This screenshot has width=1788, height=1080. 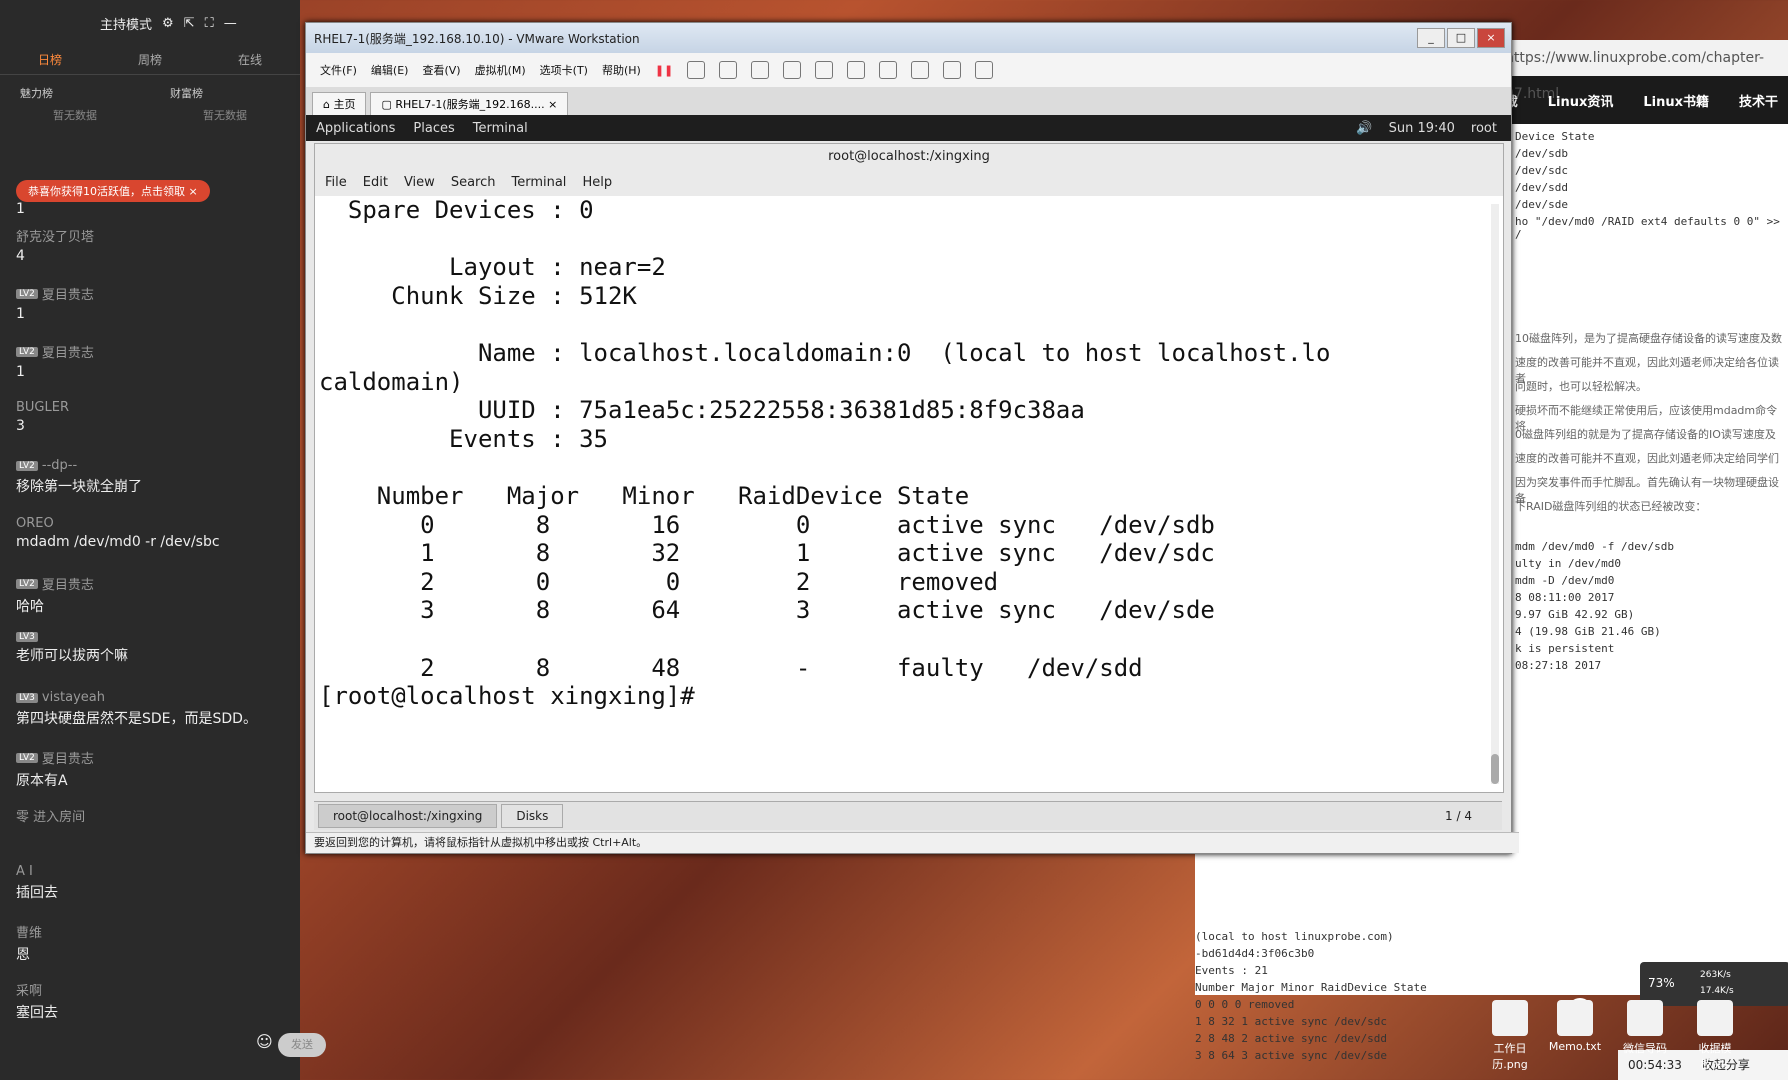 What do you see at coordinates (1645, 1048) in the screenshot?
I see `desktop-icon-label: 微信导码` at bounding box center [1645, 1048].